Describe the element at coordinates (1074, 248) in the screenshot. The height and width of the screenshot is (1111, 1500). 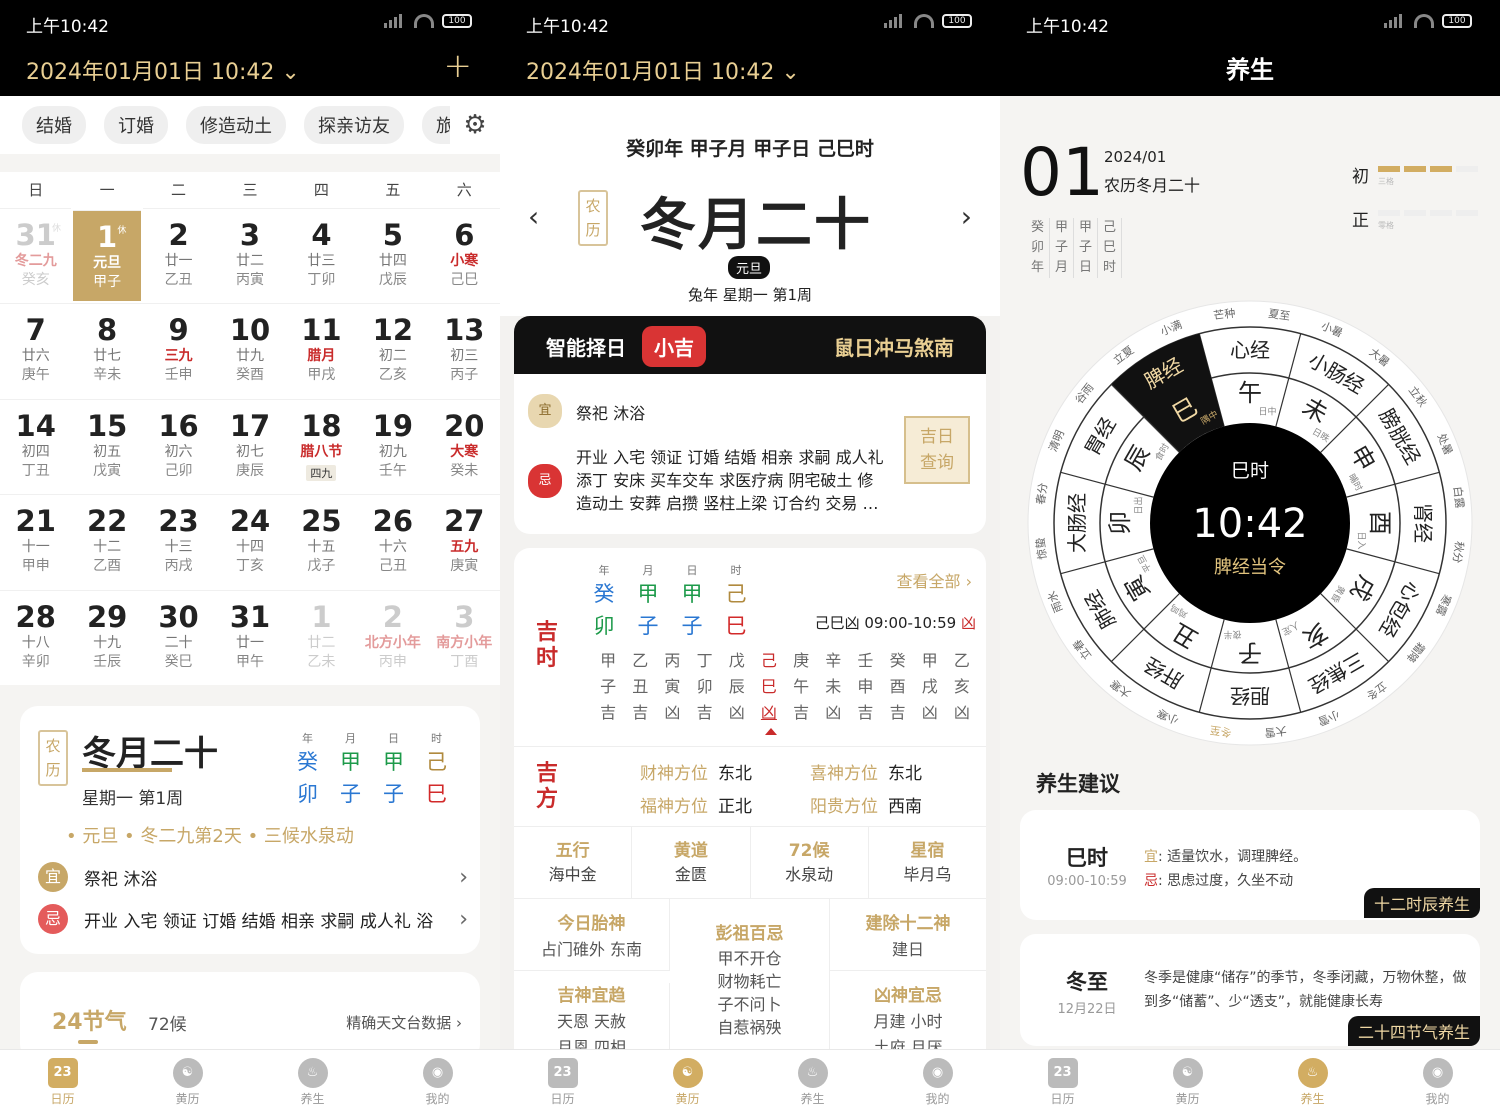
I see `ganzhi-columns: 癸卯年甲子月甲子日己巳时` at that location.